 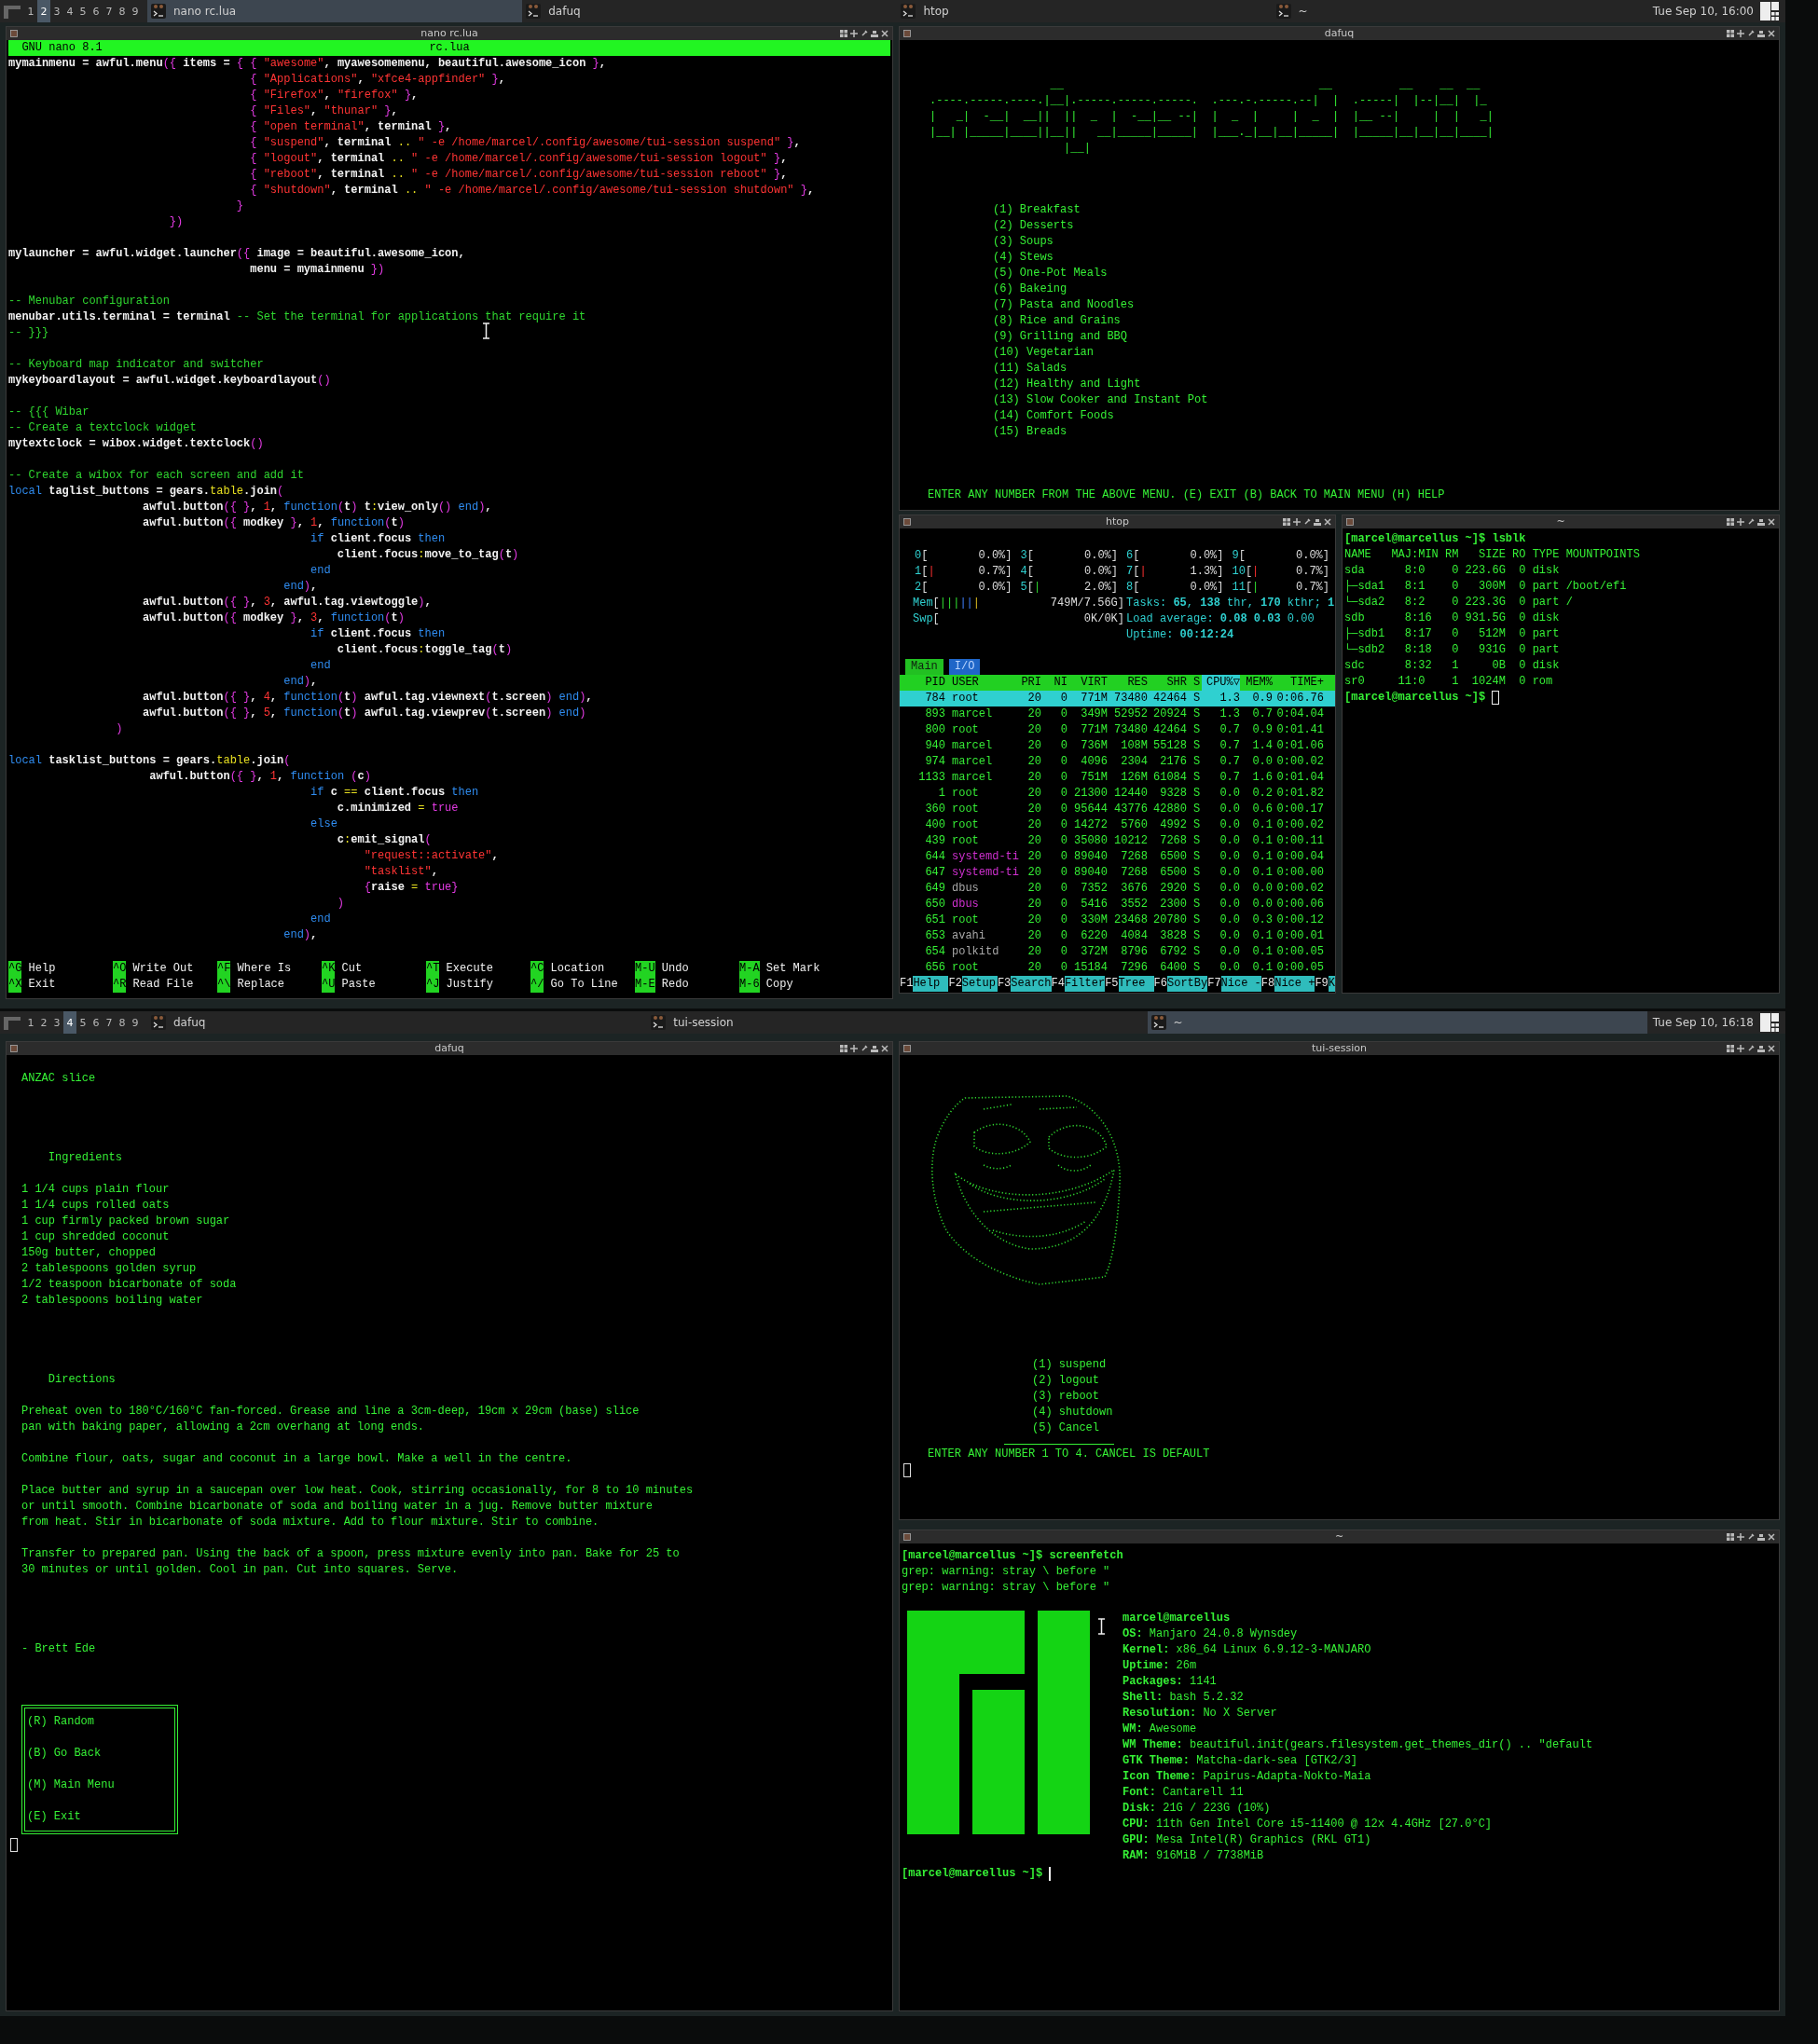 I want to click on workspace-tag: 6, so click(x=96, y=1022).